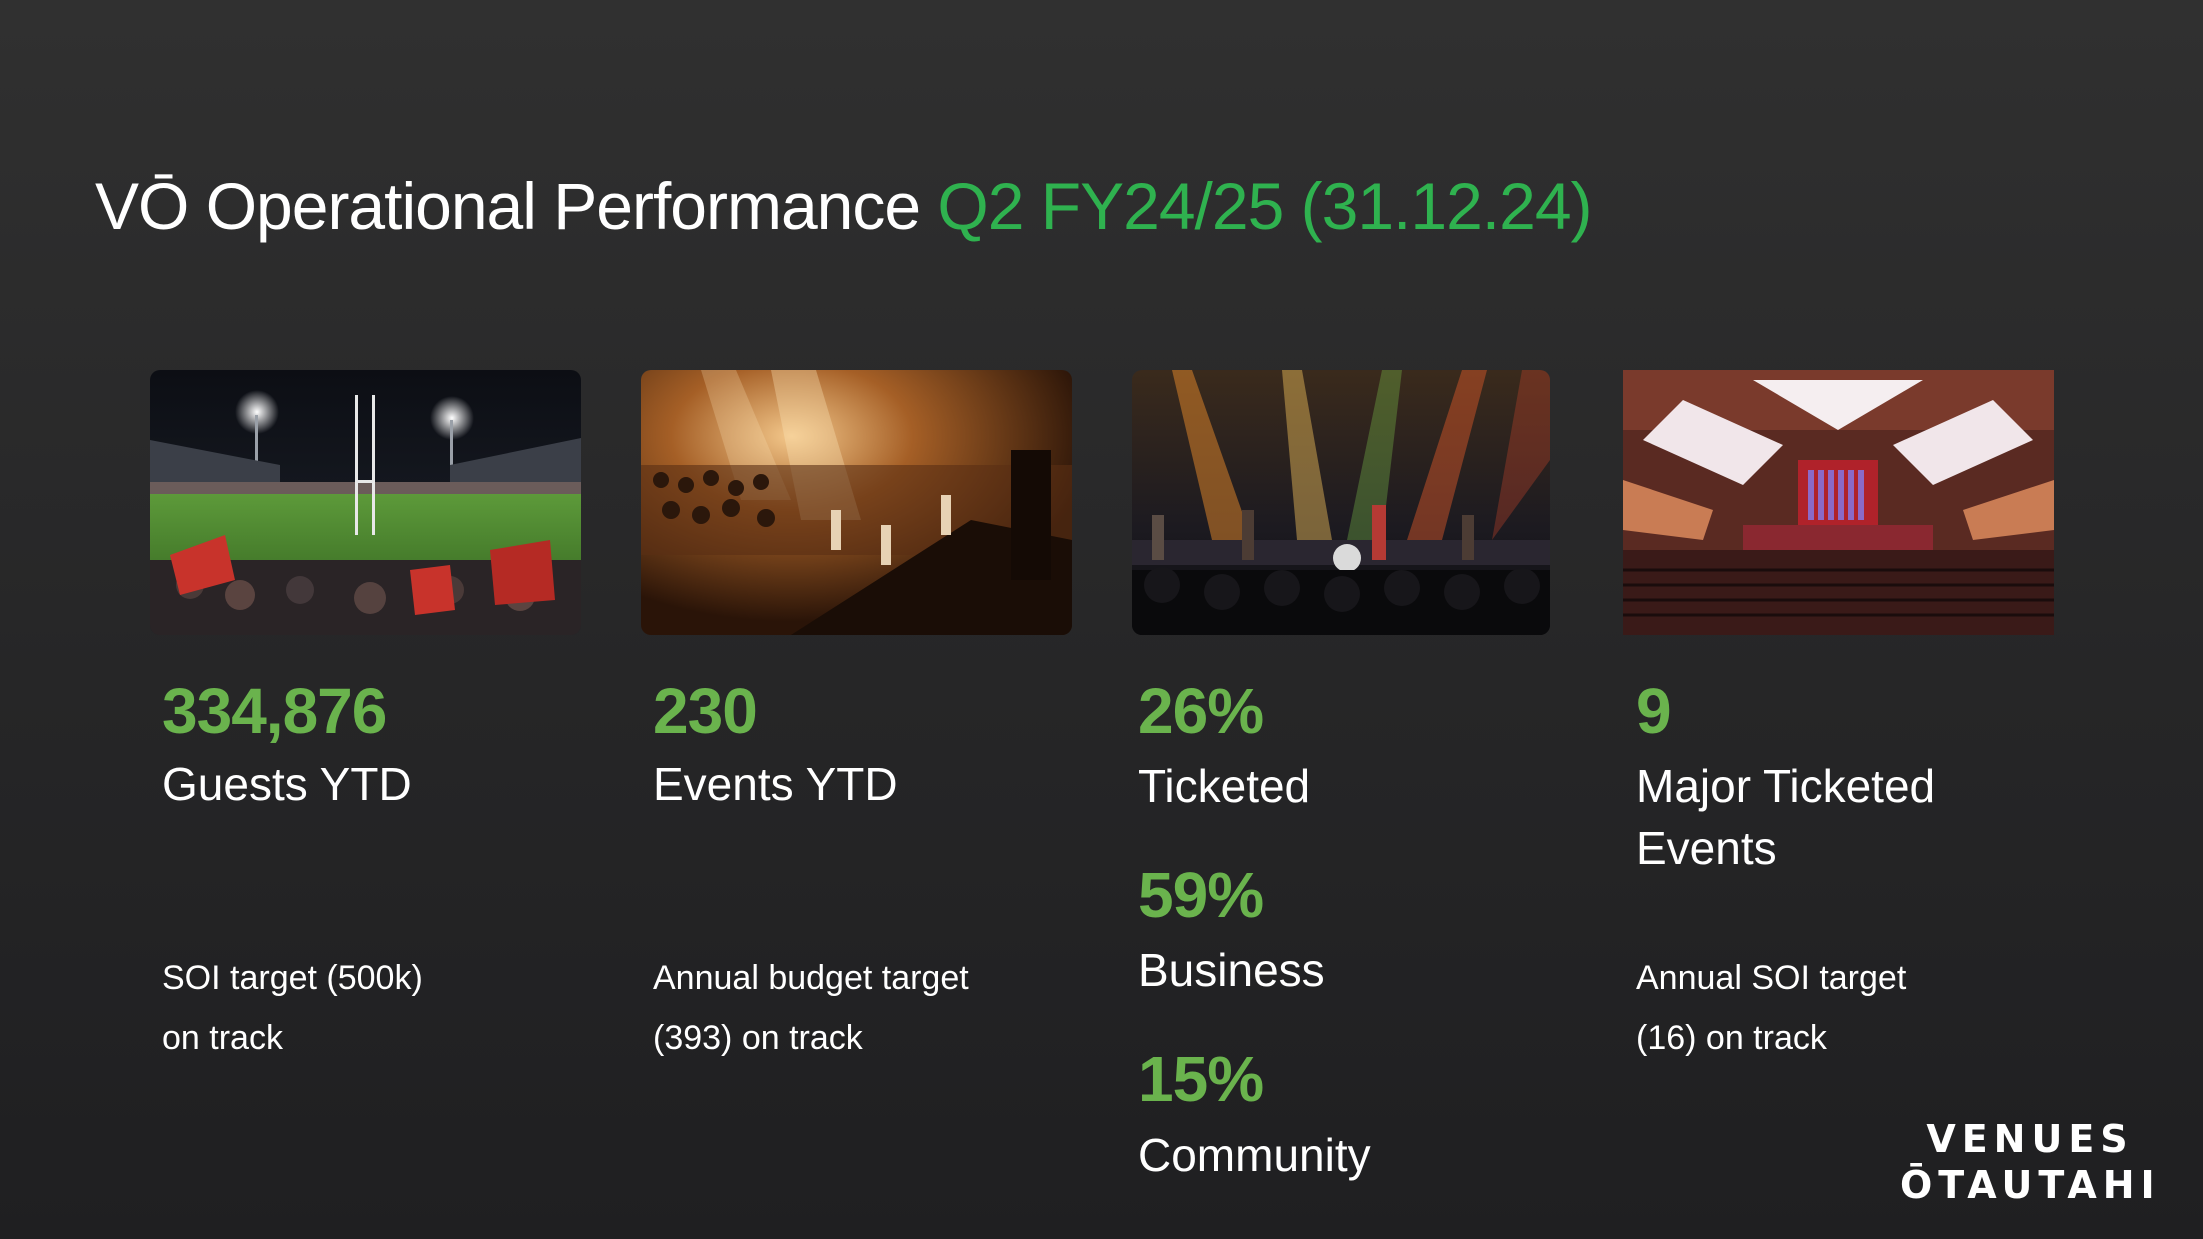 The width and height of the screenshot is (2203, 1239). What do you see at coordinates (758, 1038) in the screenshot?
I see `events-note-line2: (393) on track` at bounding box center [758, 1038].